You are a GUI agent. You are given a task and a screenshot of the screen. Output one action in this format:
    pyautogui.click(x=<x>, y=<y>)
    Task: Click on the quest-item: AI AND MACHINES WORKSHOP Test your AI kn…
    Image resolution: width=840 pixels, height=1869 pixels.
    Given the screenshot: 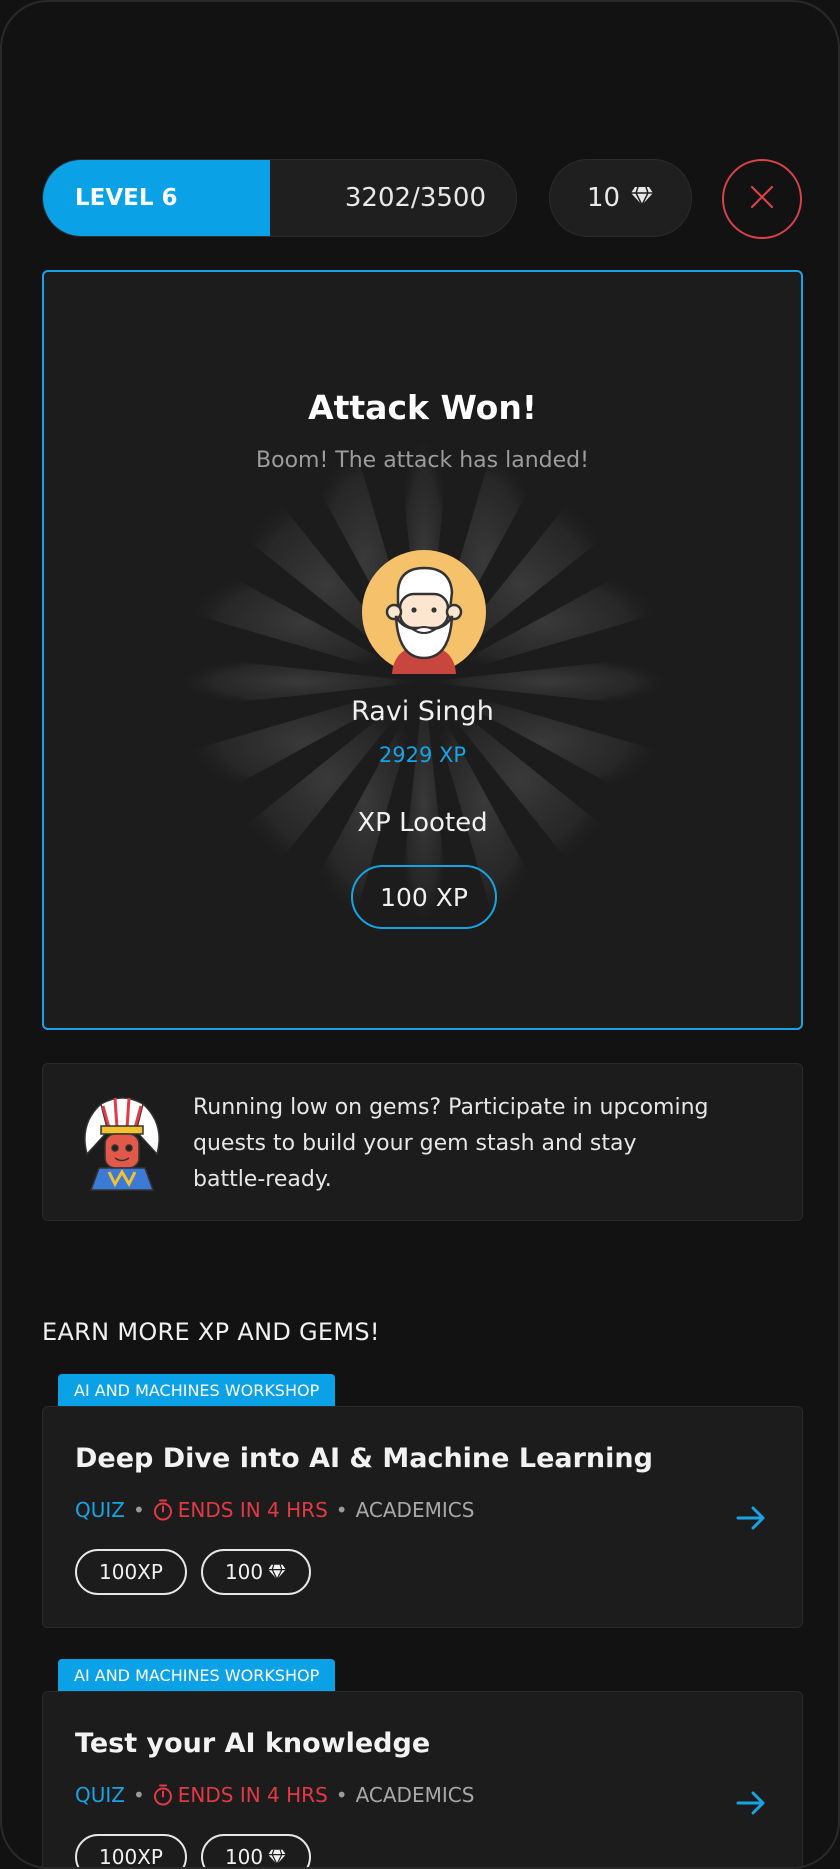 What is the action you would take?
    pyautogui.click(x=422, y=1764)
    